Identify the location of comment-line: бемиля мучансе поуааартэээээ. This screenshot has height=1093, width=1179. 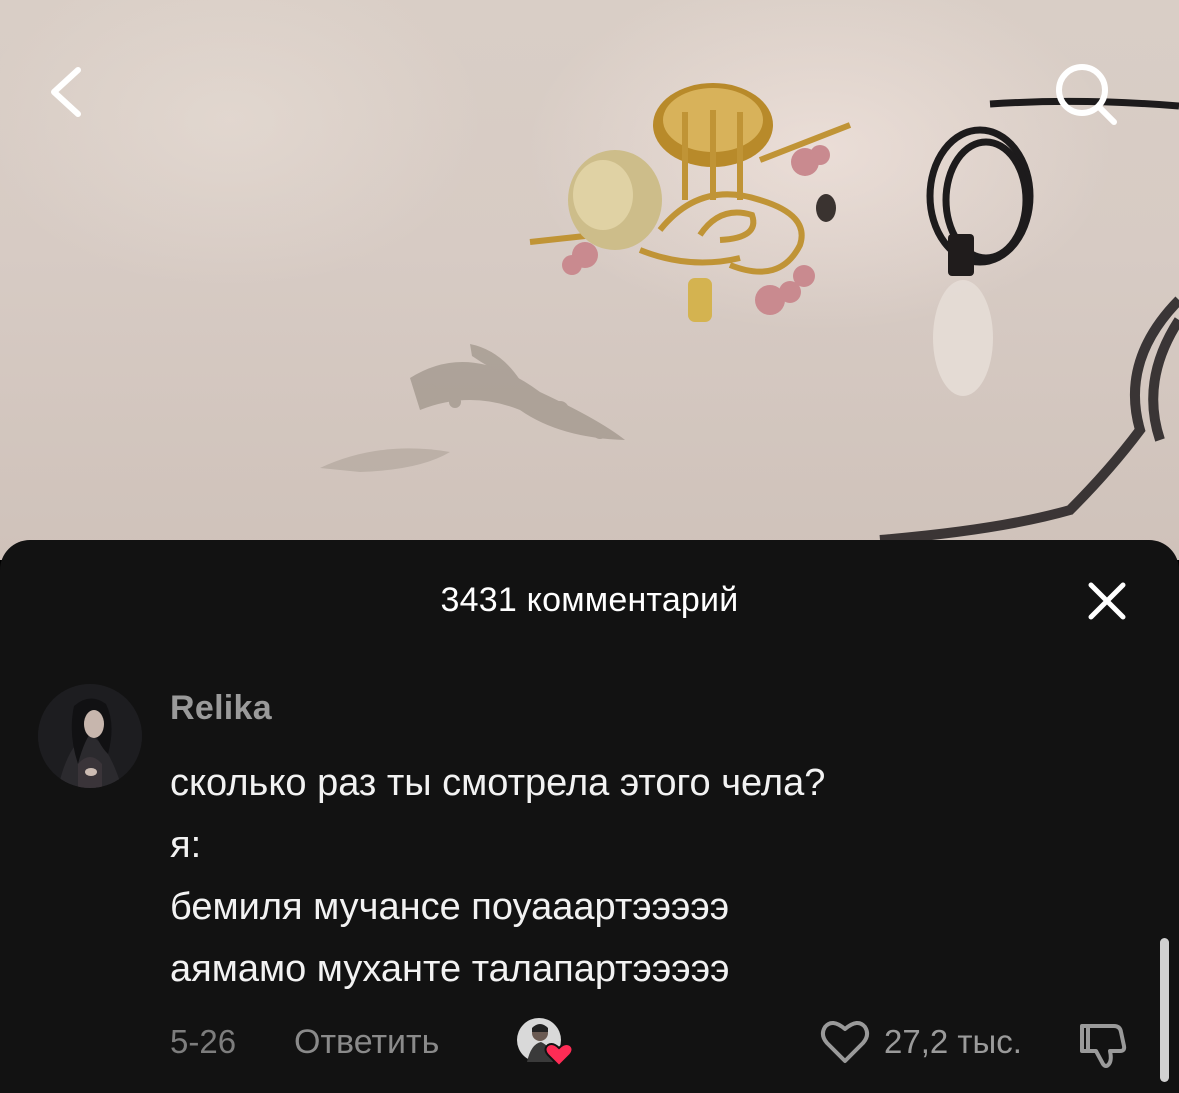
(450, 907).